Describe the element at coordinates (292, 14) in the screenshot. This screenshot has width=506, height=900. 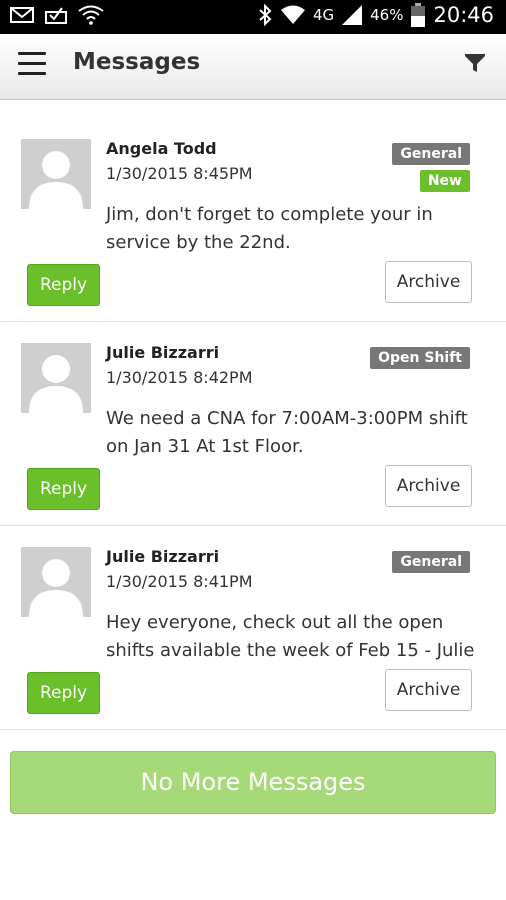
I see `wifi-icon` at that location.